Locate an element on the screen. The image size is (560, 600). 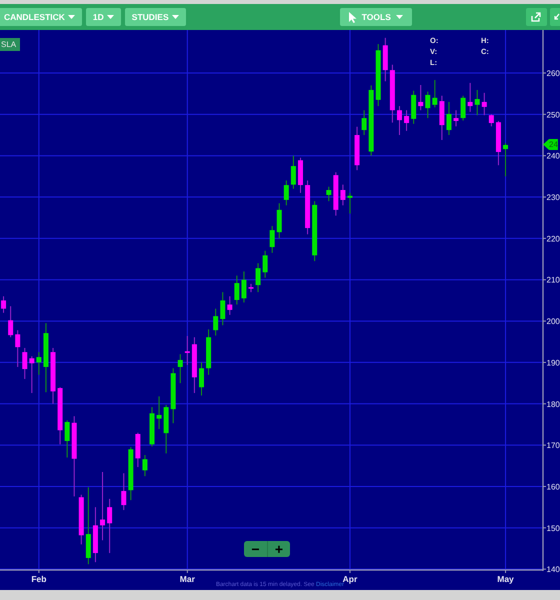
price-label: 180 is located at coordinates (553, 404).